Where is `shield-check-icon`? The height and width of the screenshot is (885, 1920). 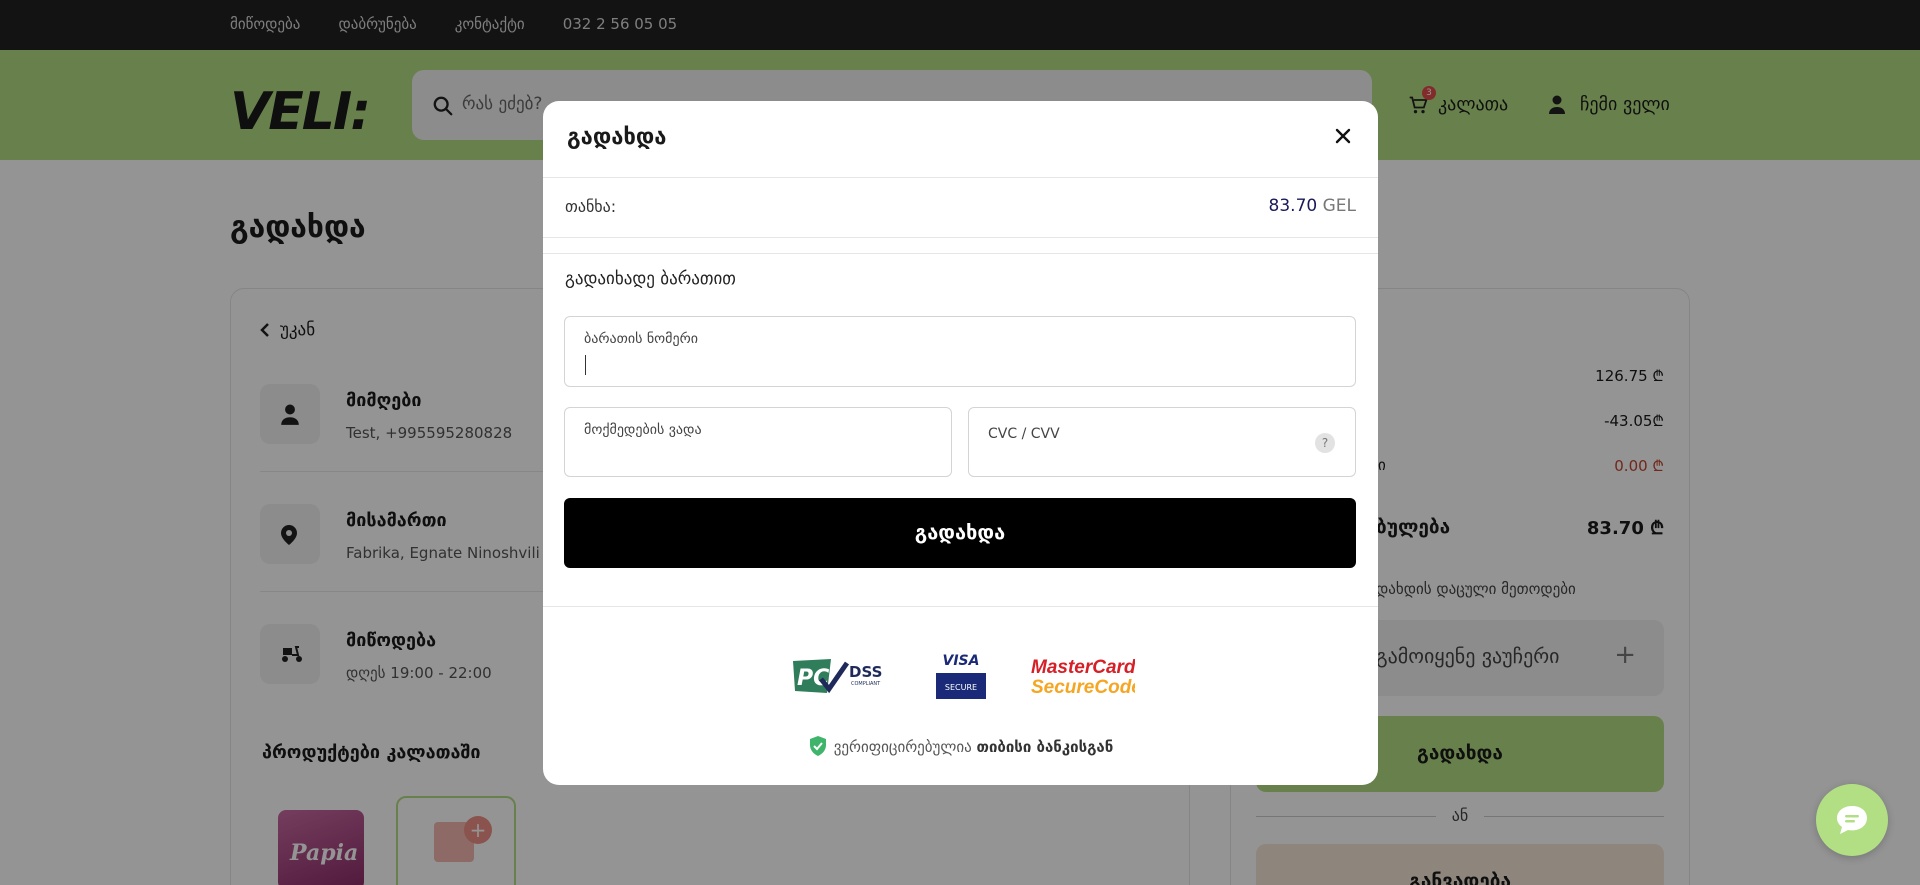
shield-check-icon is located at coordinates (817, 746).